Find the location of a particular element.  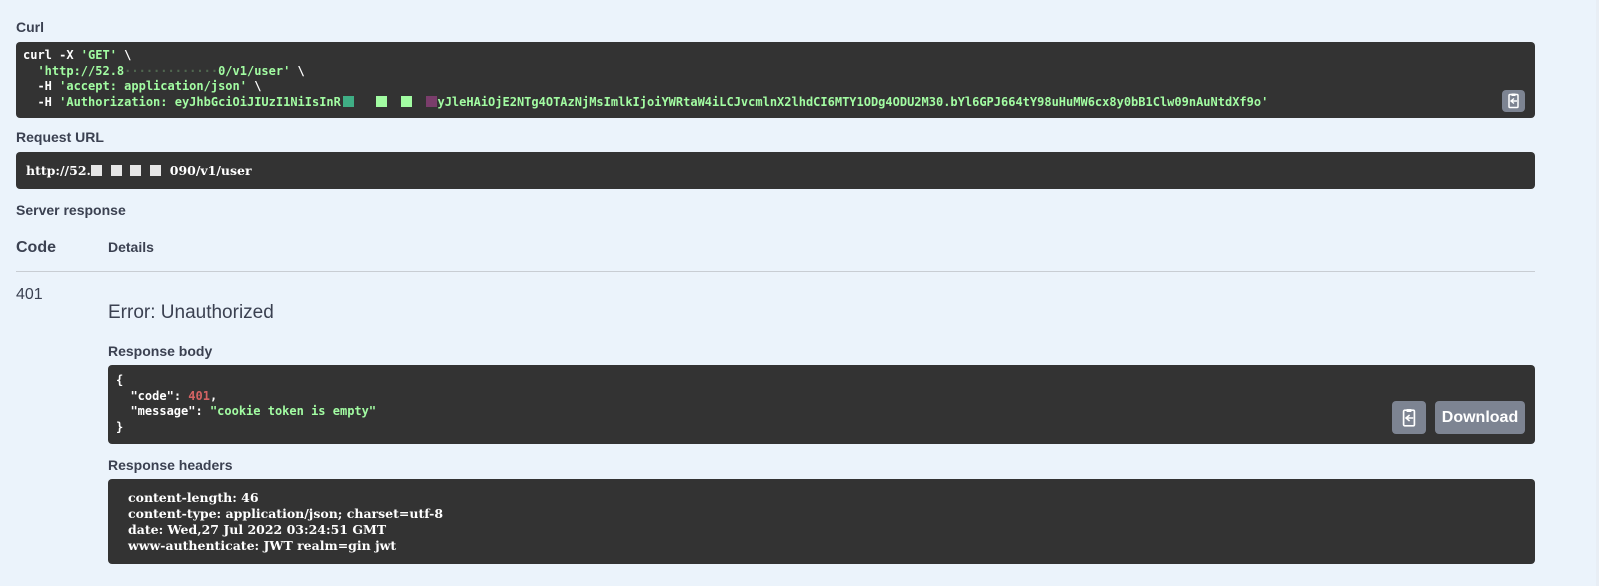

copy-response-button is located at coordinates (1409, 417).